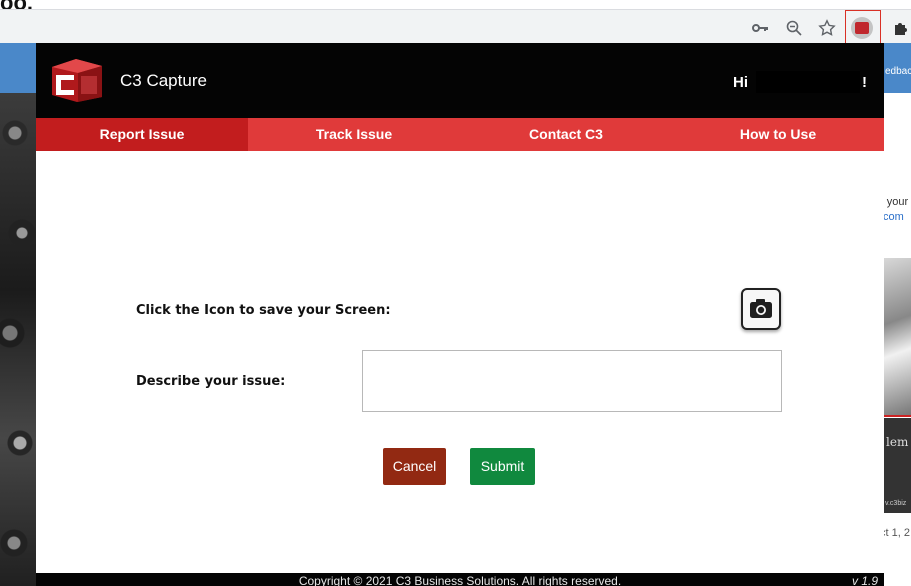  Describe the element at coordinates (862, 28) in the screenshot. I see `extension-c3-icon` at that location.